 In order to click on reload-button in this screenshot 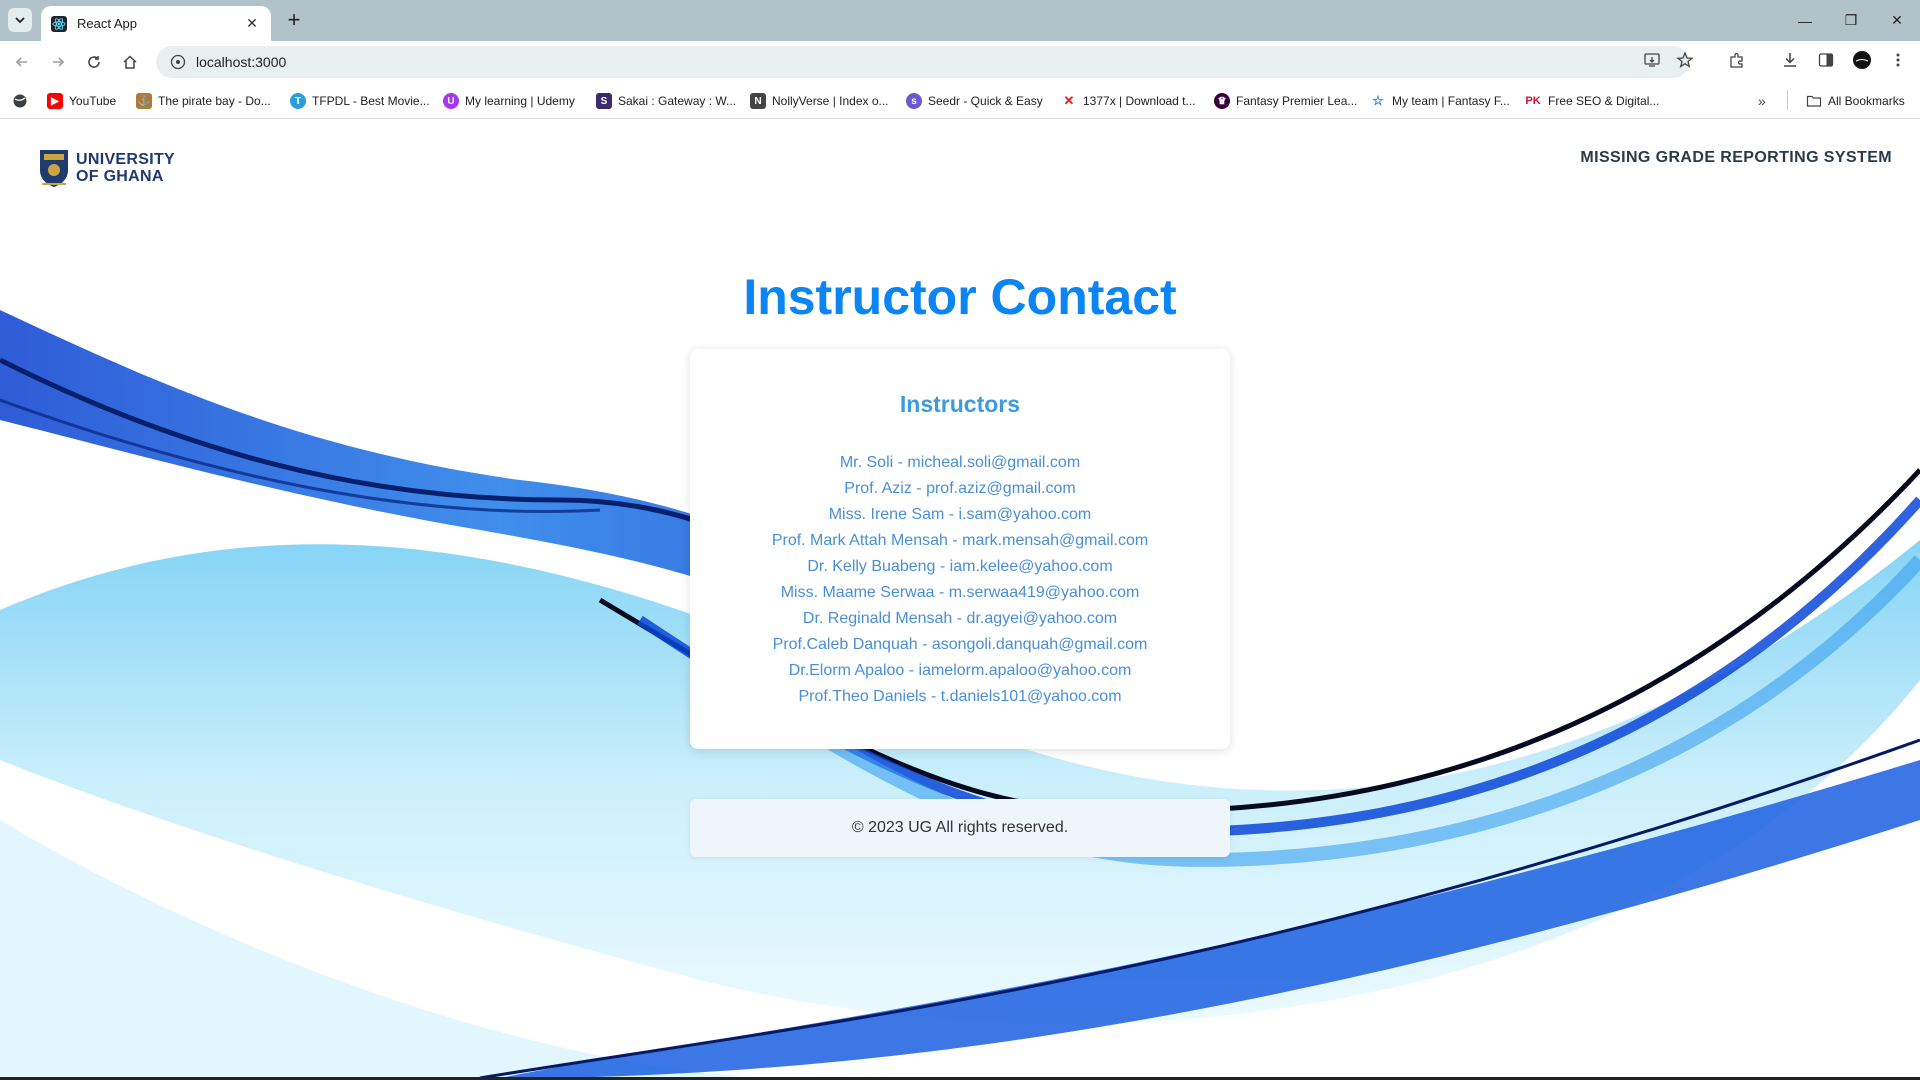, I will do `click(94, 62)`.